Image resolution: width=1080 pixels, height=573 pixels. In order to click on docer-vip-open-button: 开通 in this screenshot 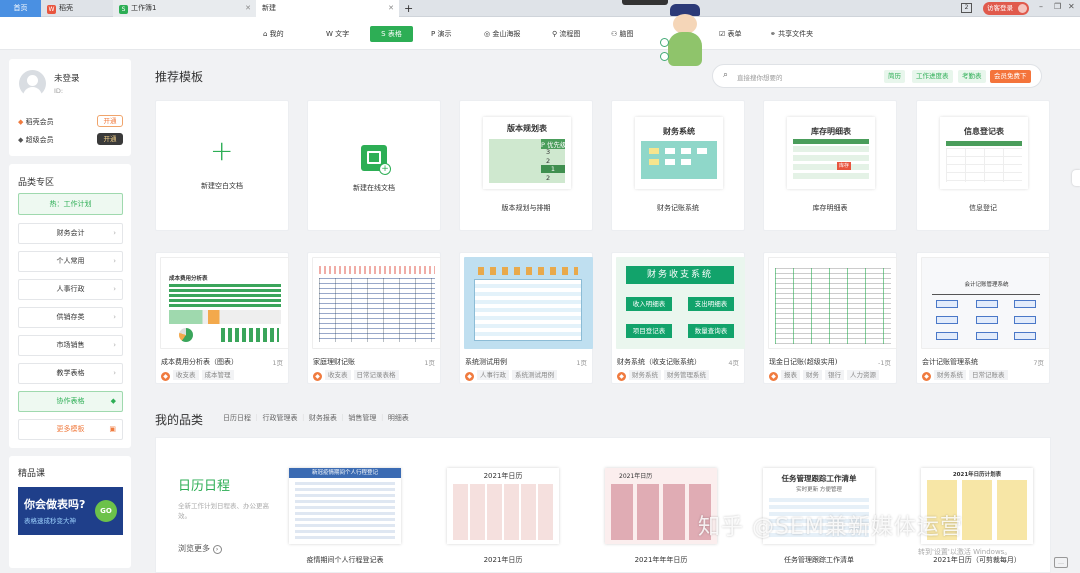, I will do `click(110, 121)`.